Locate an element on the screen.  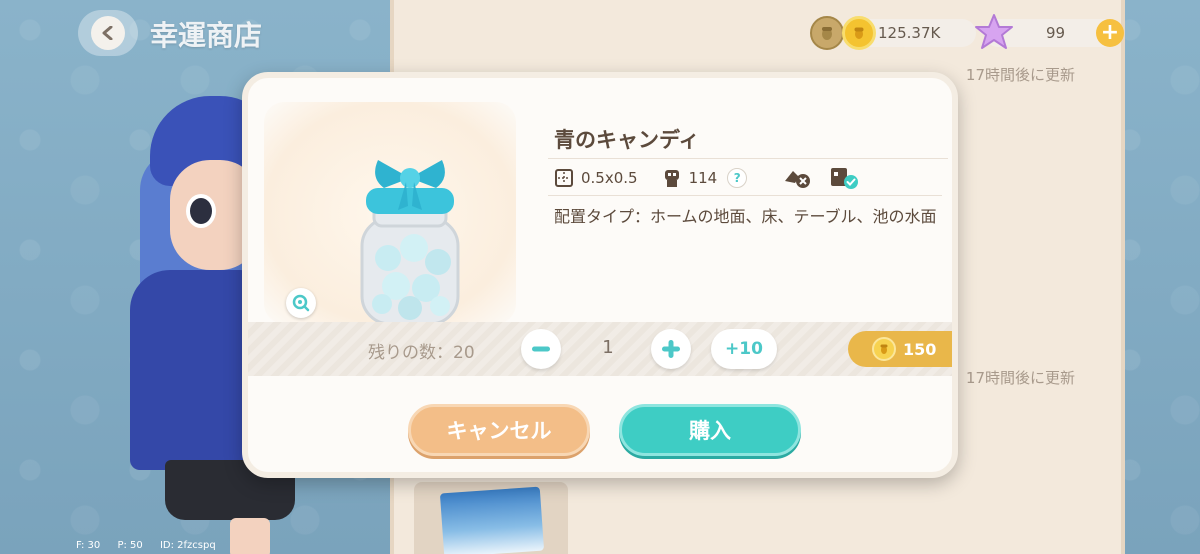
buy-button: 購入 is located at coordinates (710, 430).